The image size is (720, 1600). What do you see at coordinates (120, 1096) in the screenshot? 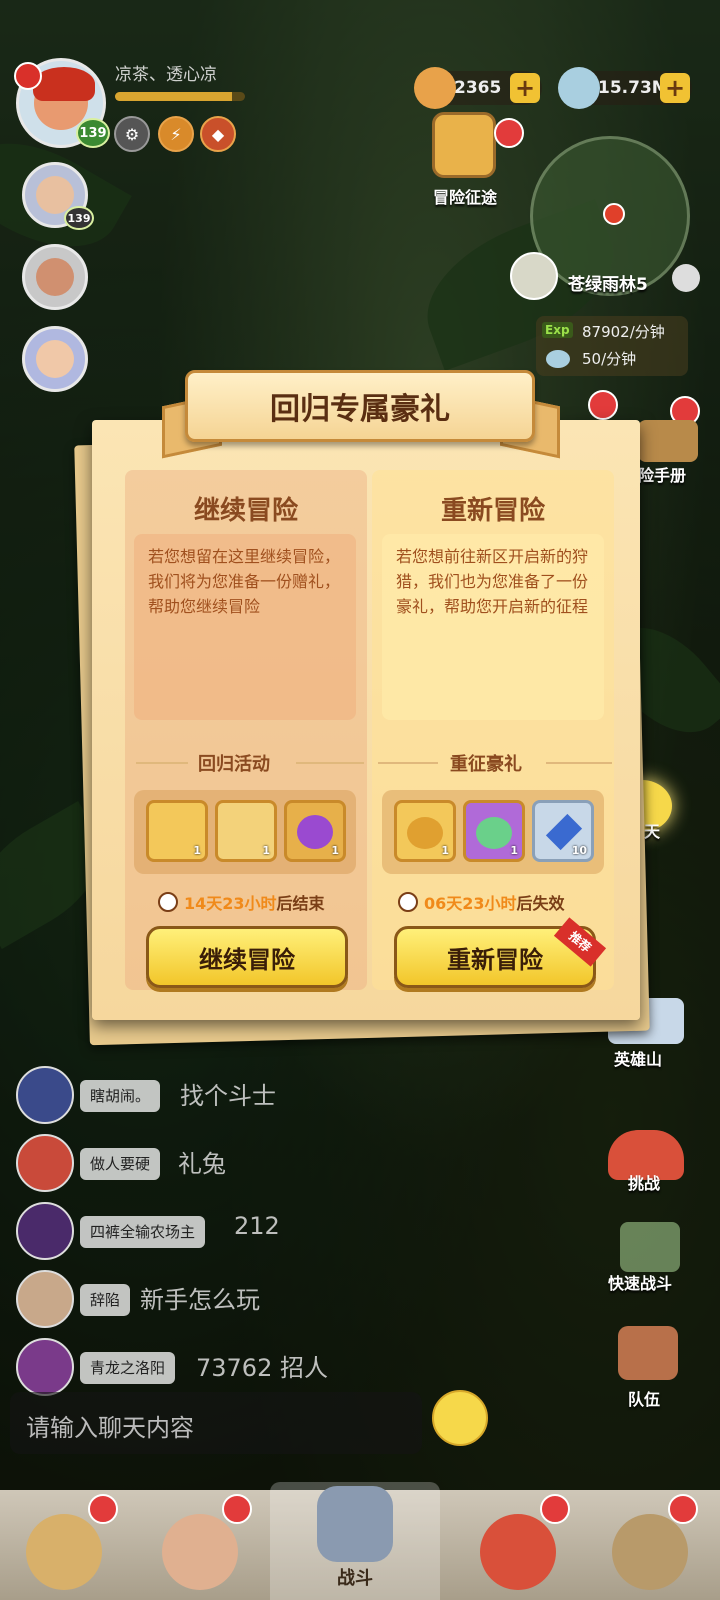
I see `chat-sender: 瞎胡闹。` at bounding box center [120, 1096].